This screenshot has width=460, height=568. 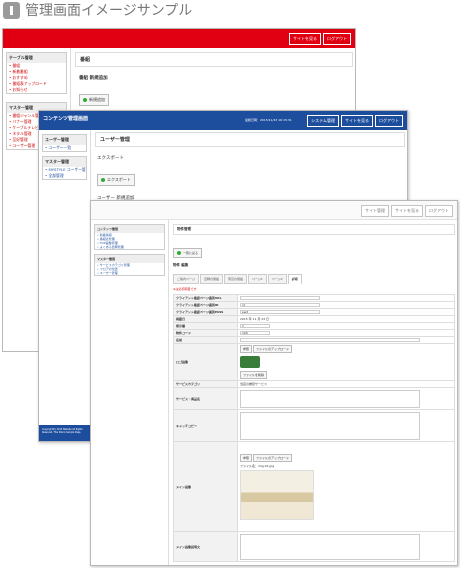 I want to click on top-bar: サイトを見る ログアウト, so click(x=179, y=38).